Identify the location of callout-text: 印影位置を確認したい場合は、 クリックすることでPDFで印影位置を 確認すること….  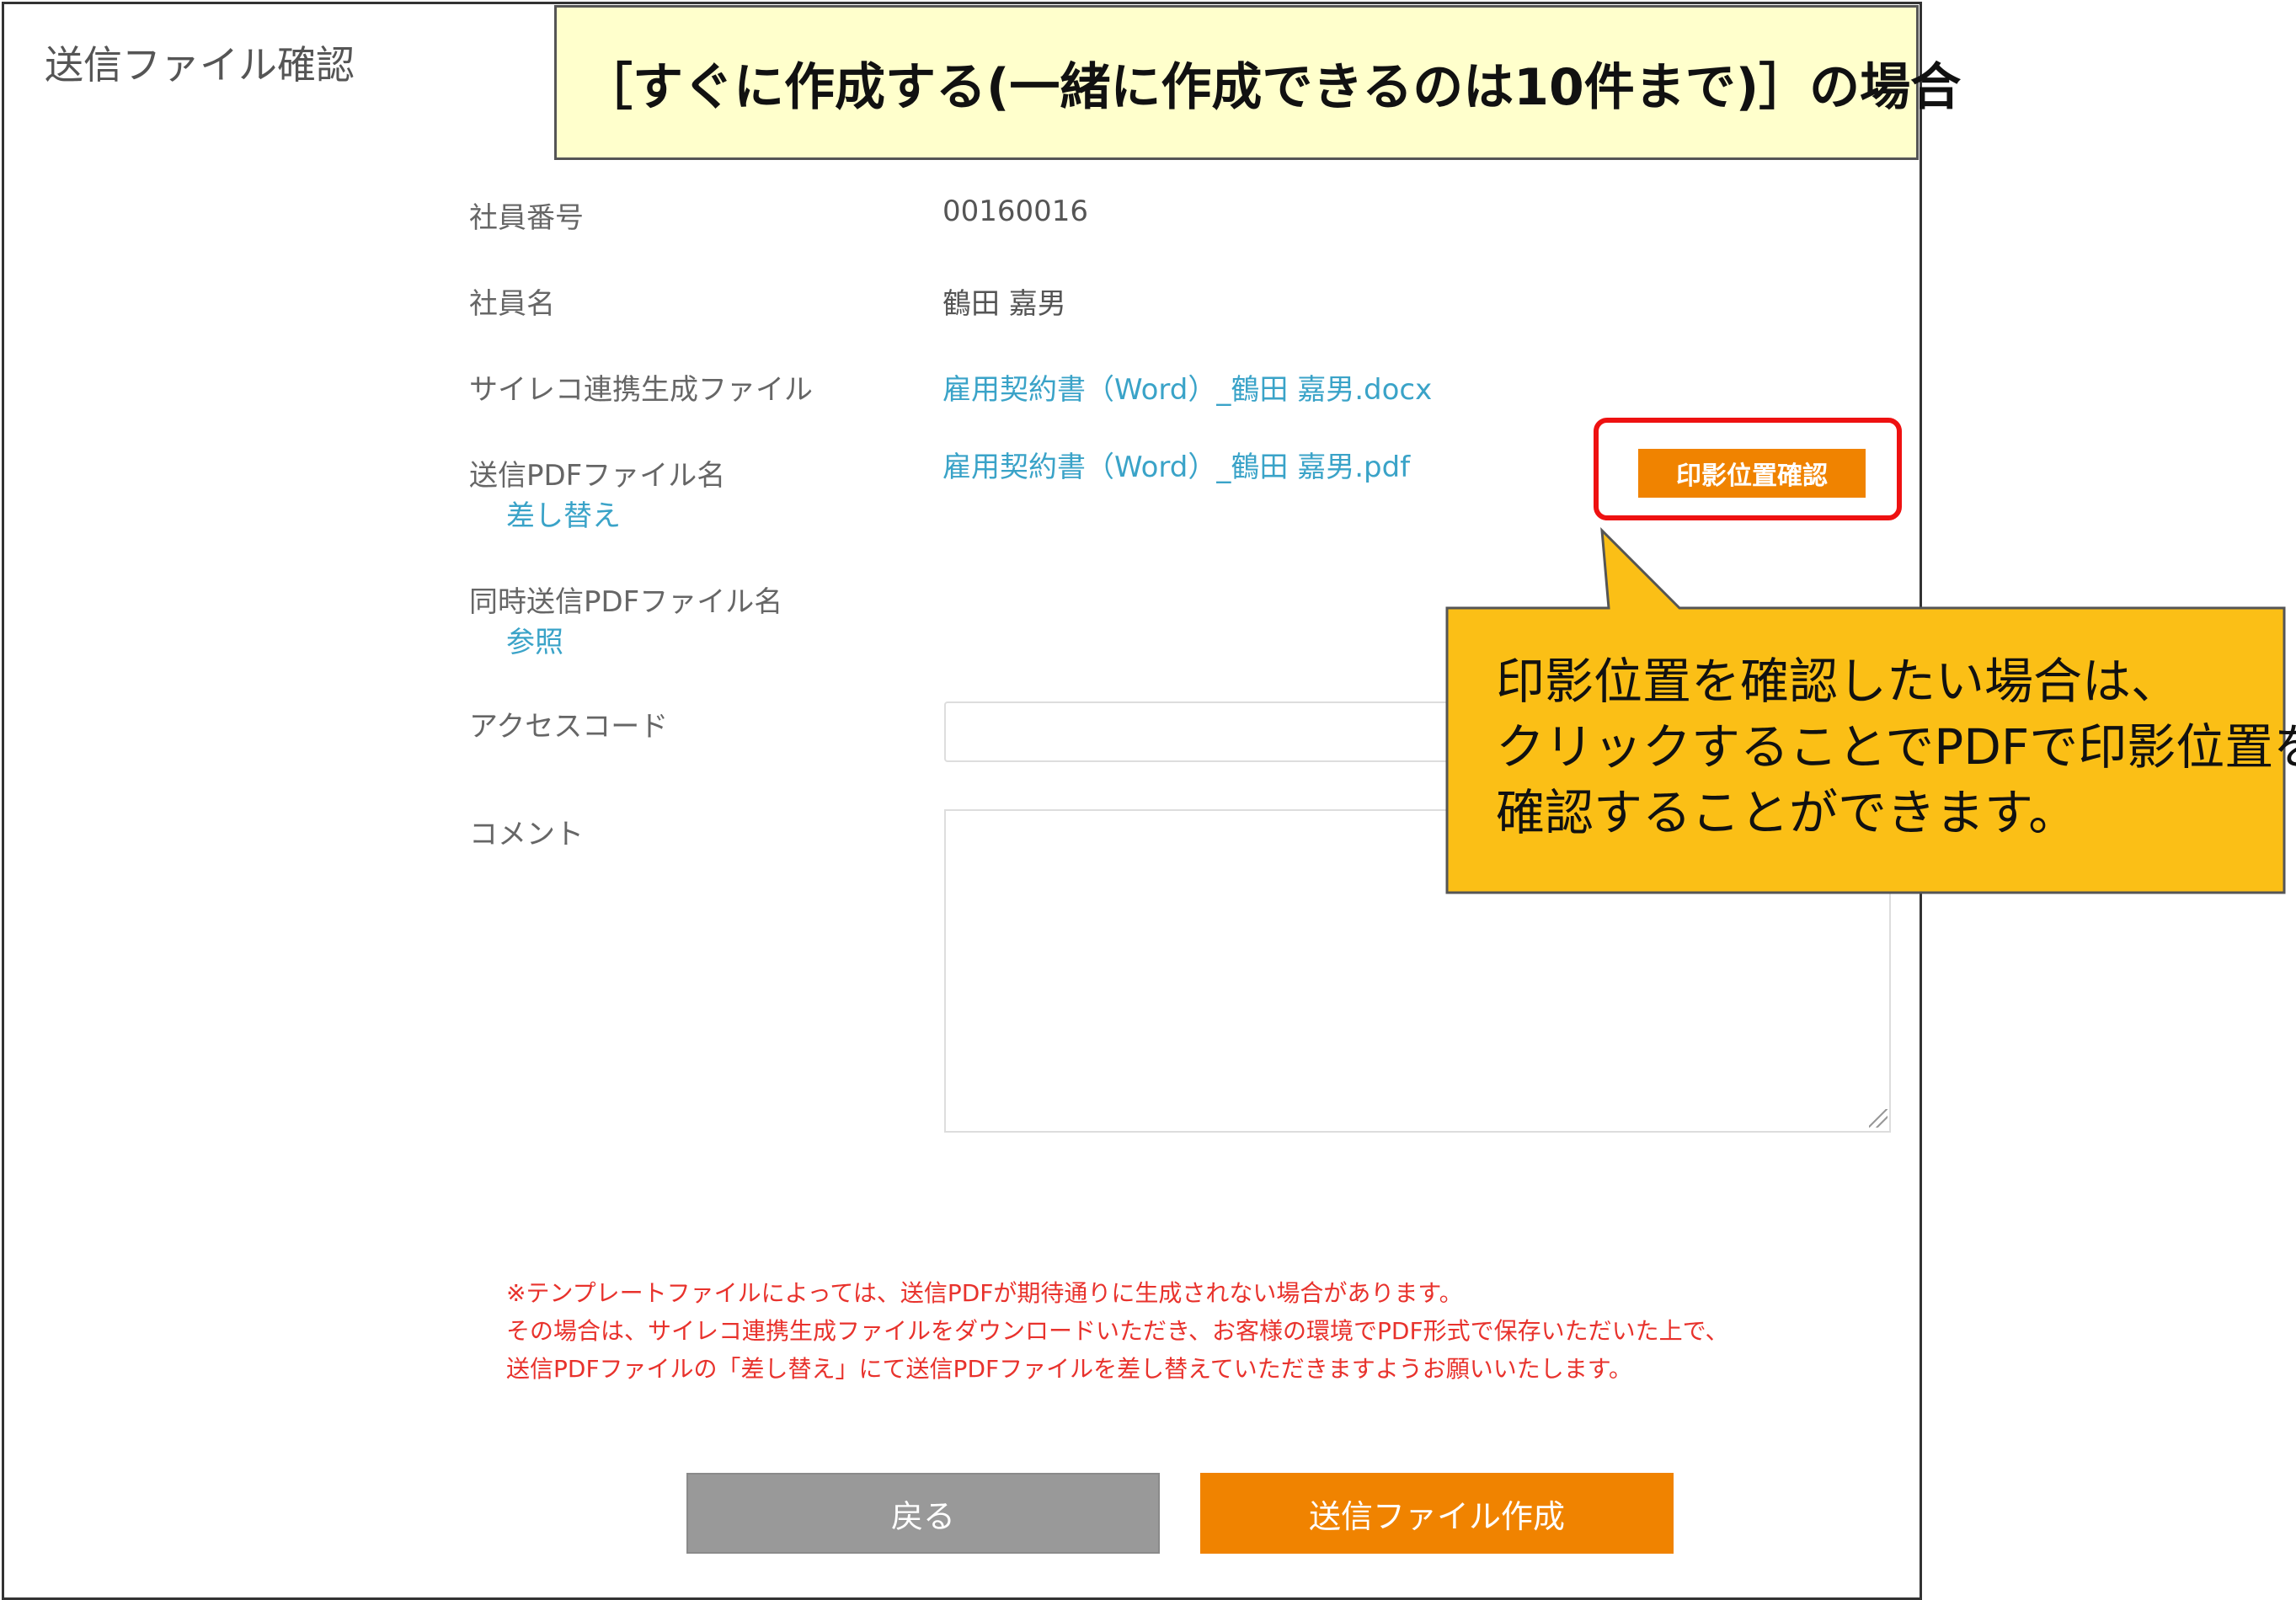
(1896, 746).